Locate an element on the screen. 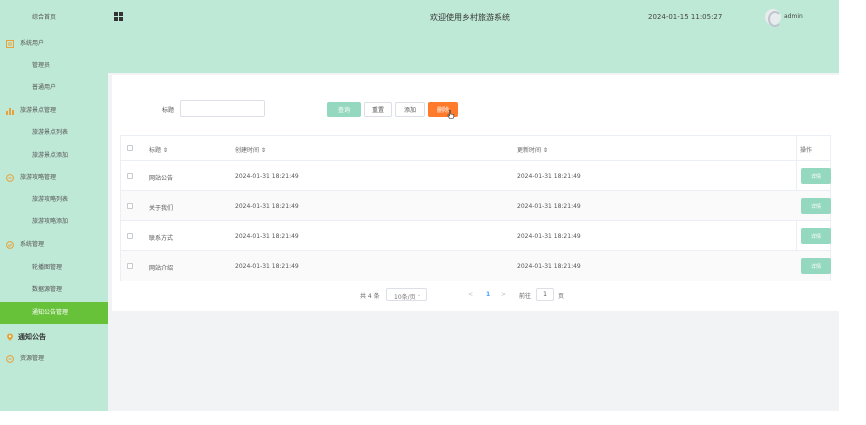  title-filter-input is located at coordinates (222, 108).